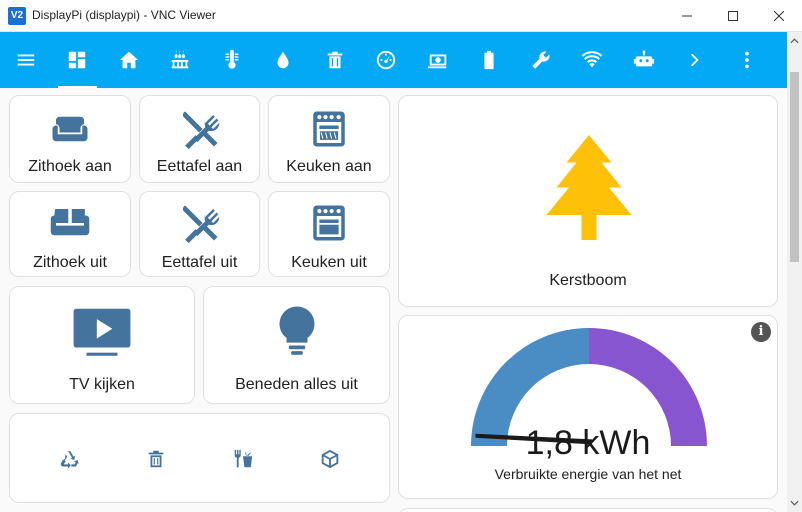 The height and width of the screenshot is (512, 802). What do you see at coordinates (199, 262) in the screenshot?
I see `eettafel-uit-label: Eettafel uit` at bounding box center [199, 262].